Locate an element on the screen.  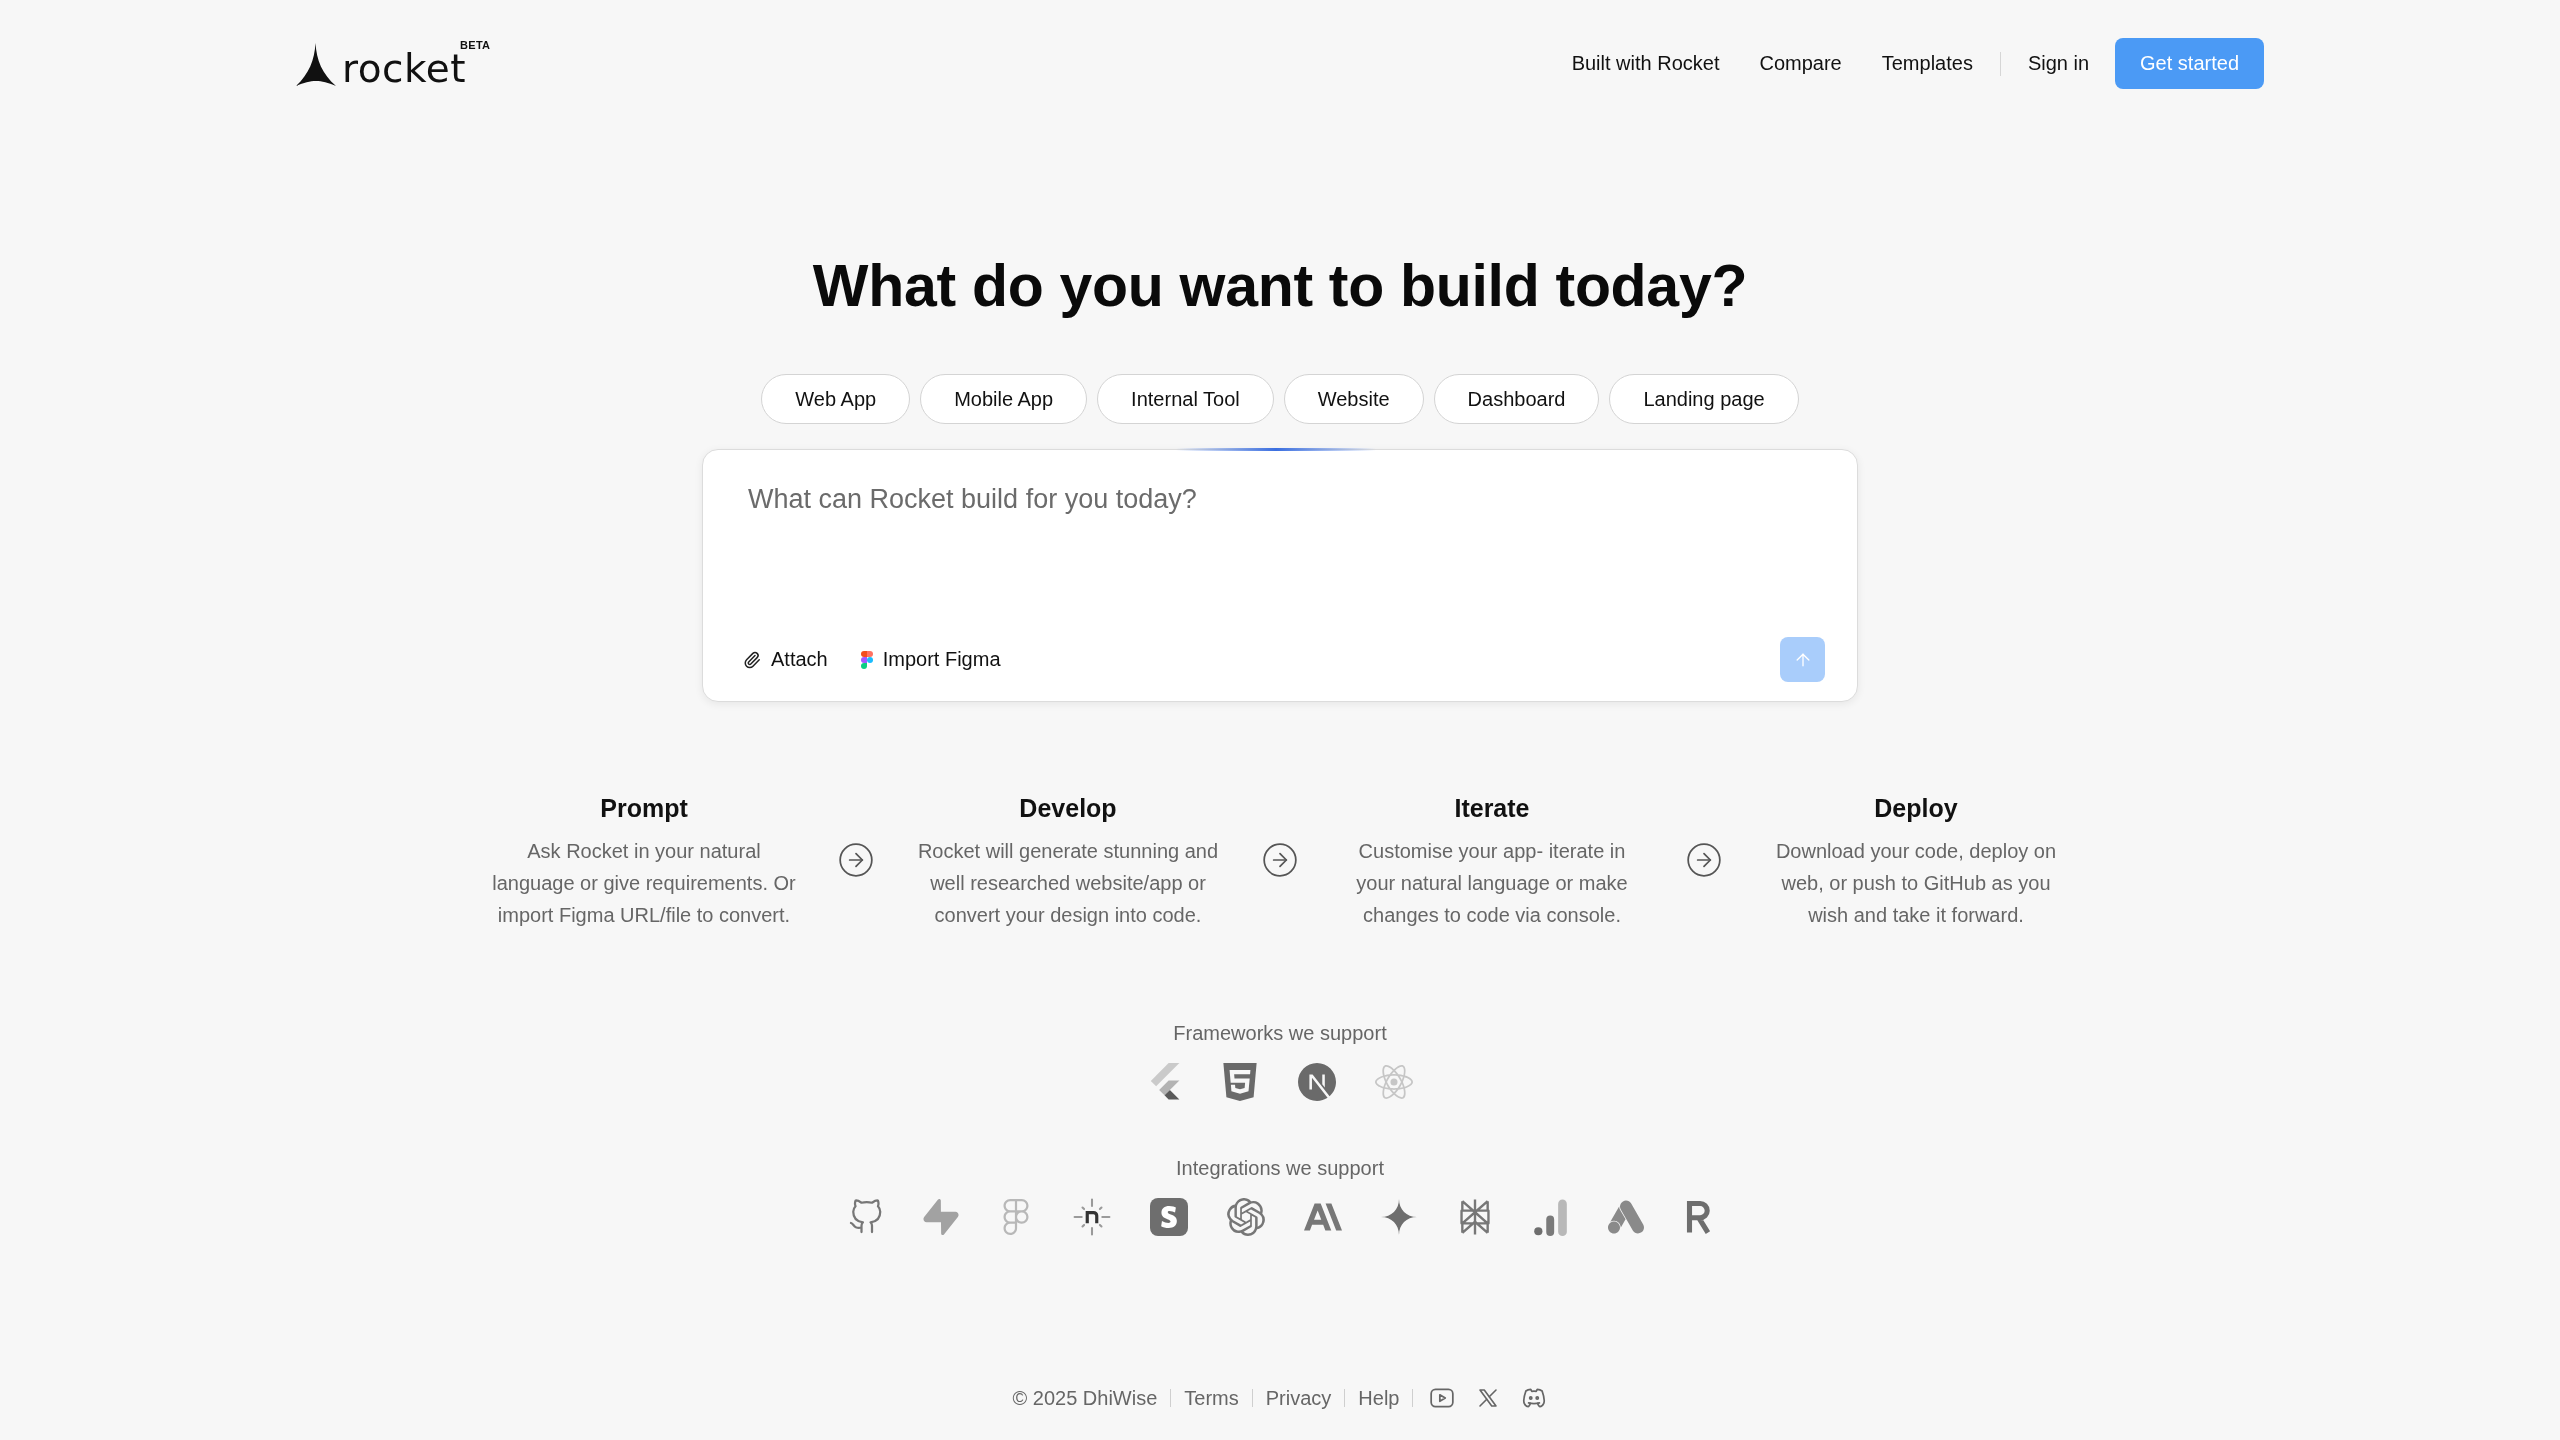
suggestion-chip: Web App is located at coordinates (836, 399).